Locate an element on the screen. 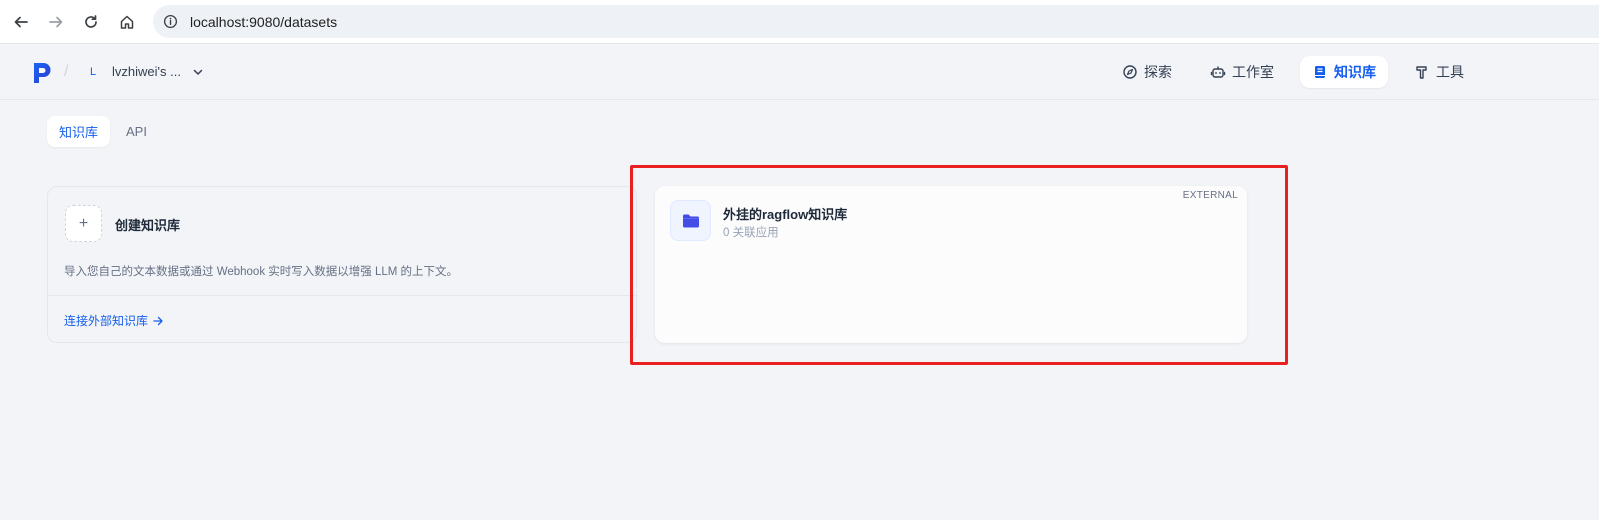 The width and height of the screenshot is (1599, 520). dataset-tabs: 知识库 API is located at coordinates (105, 131).